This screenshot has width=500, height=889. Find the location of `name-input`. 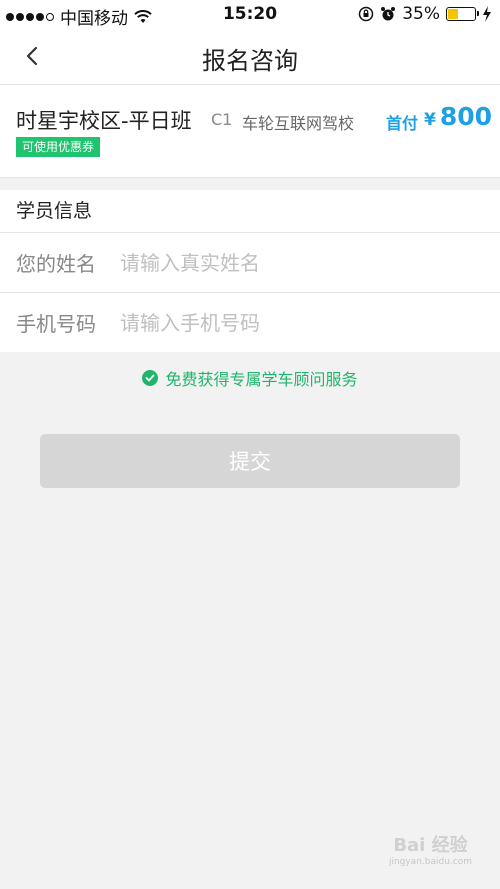

name-input is located at coordinates (310, 262).